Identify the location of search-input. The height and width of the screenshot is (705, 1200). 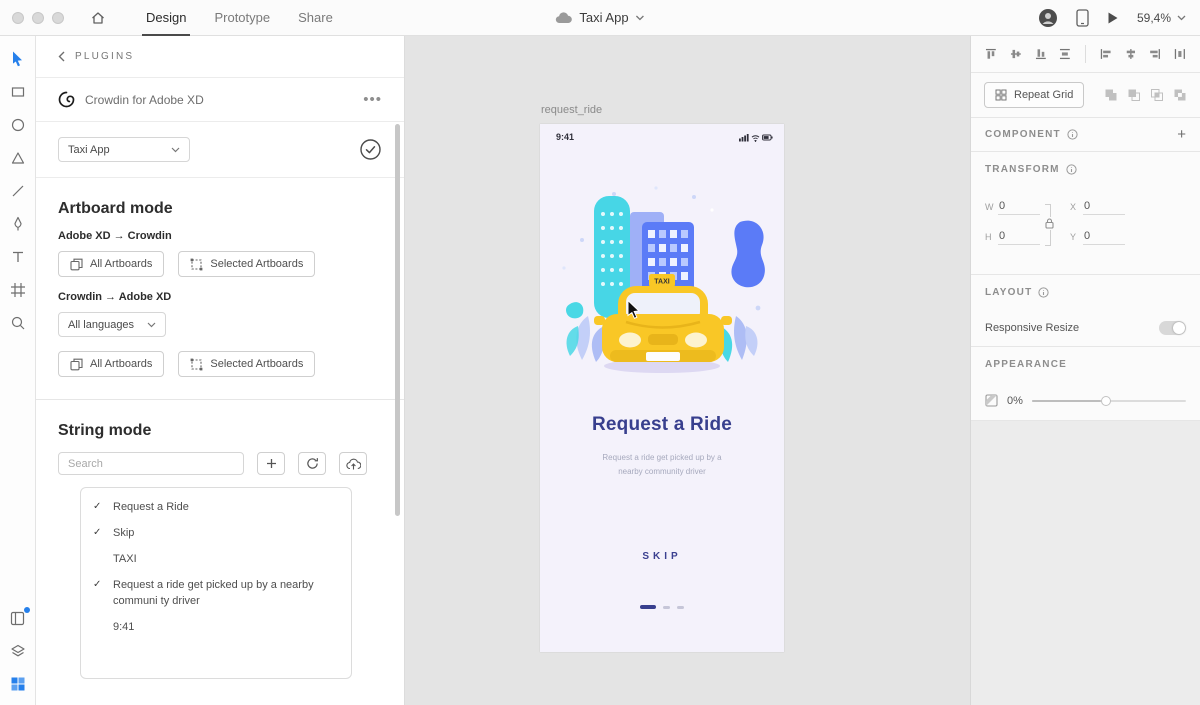
(151, 463).